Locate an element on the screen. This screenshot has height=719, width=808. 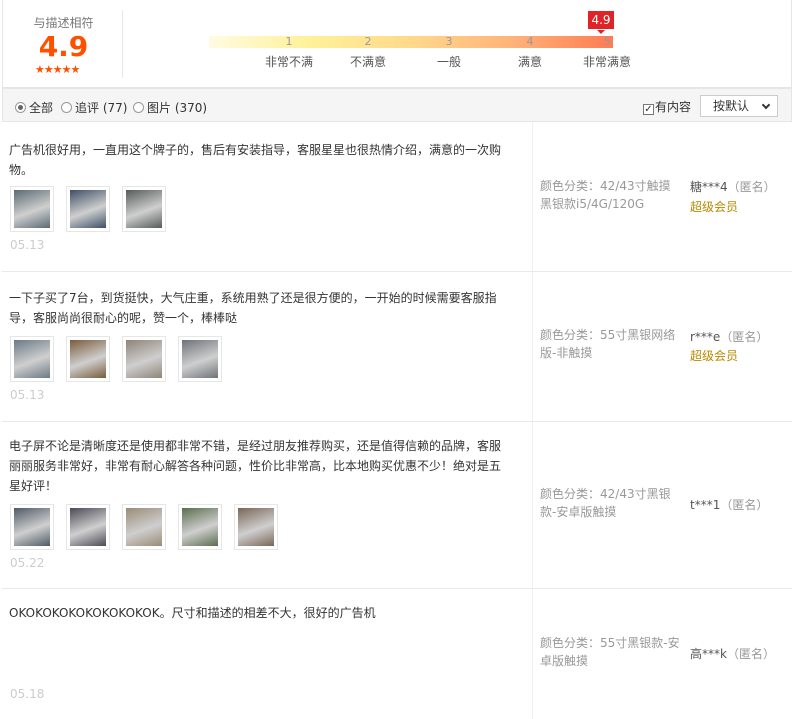
checkmark-icon: ✓ is located at coordinates (648, 109).